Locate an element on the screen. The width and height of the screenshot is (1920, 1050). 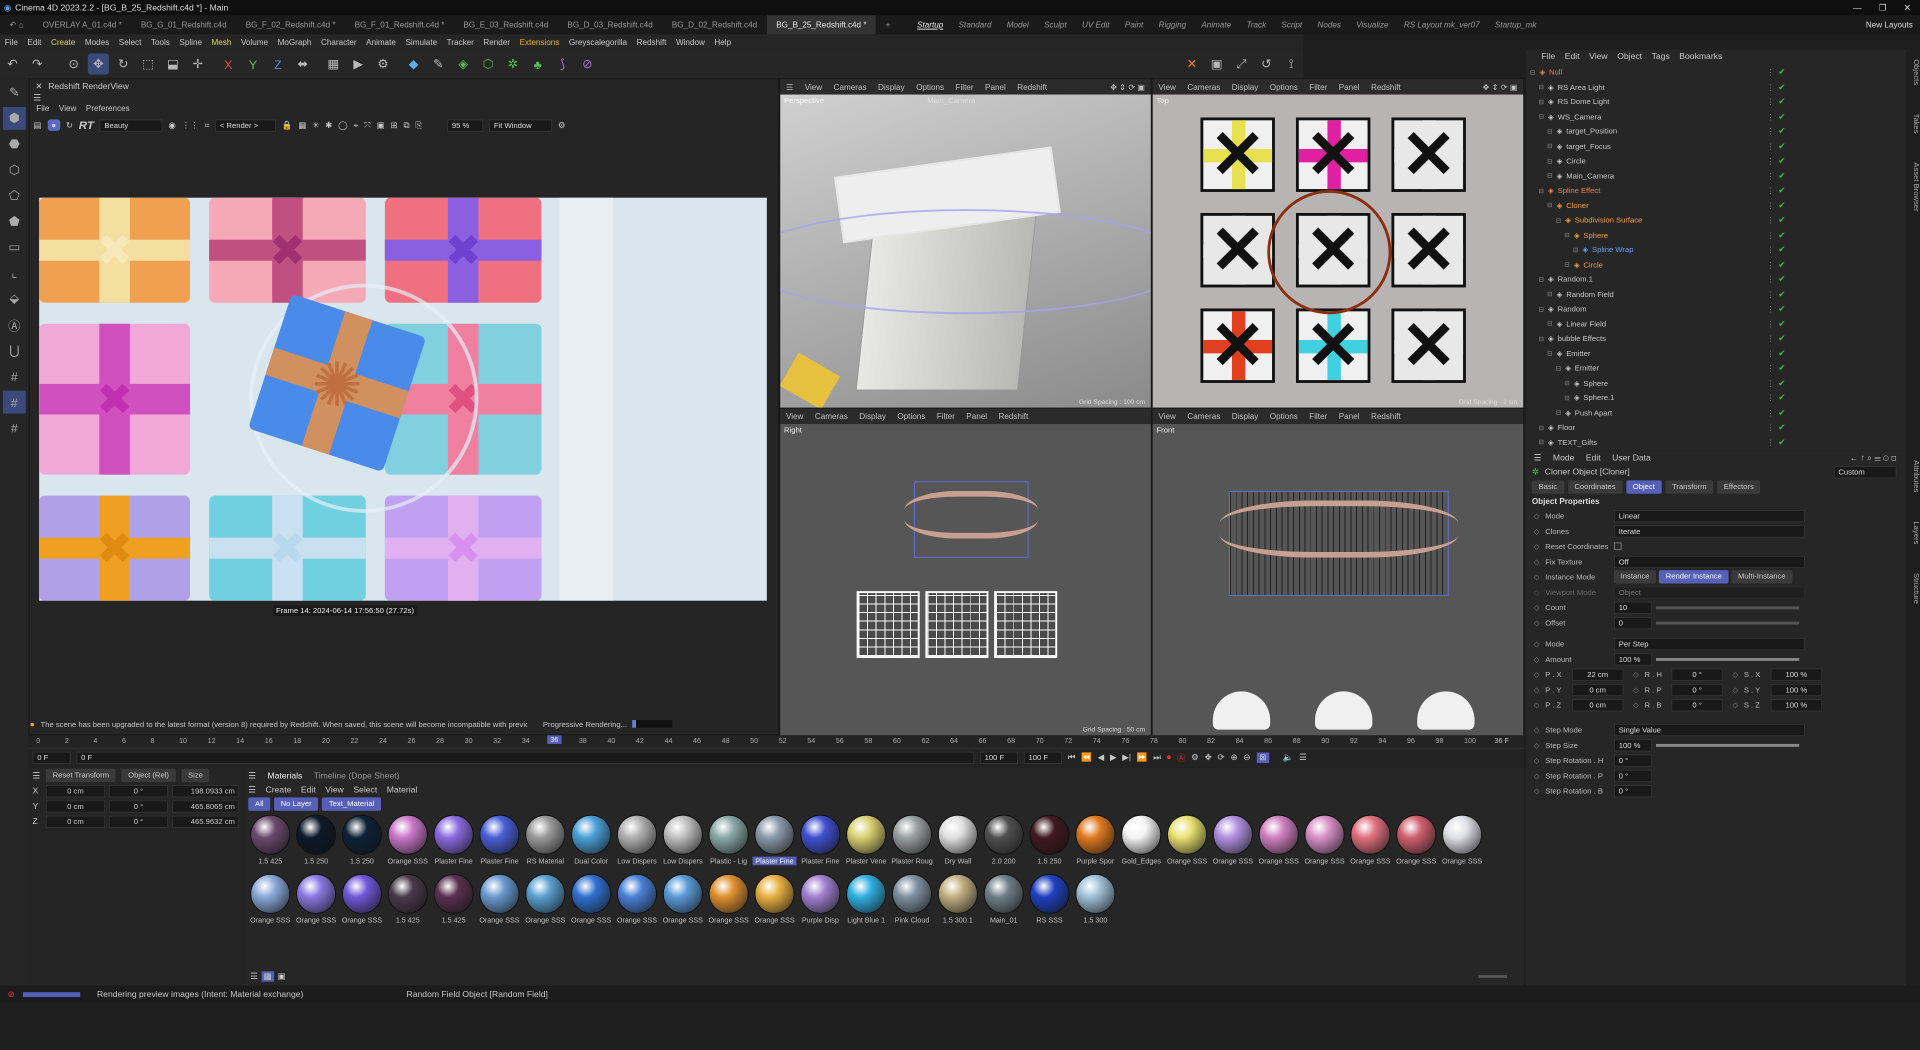
compare-icon: ⧉ is located at coordinates (406, 125).